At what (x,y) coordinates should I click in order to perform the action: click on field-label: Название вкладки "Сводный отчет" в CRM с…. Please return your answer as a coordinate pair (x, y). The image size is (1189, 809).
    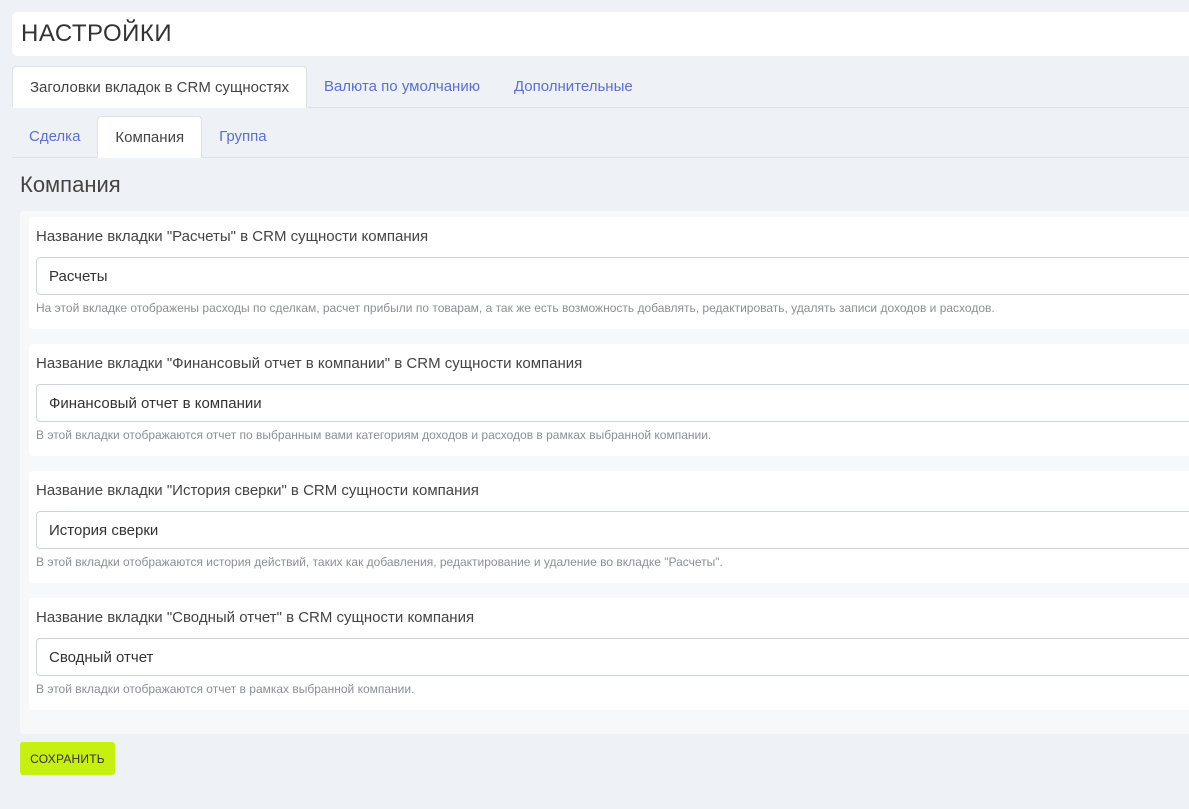
    Looking at the image, I should click on (255, 617).